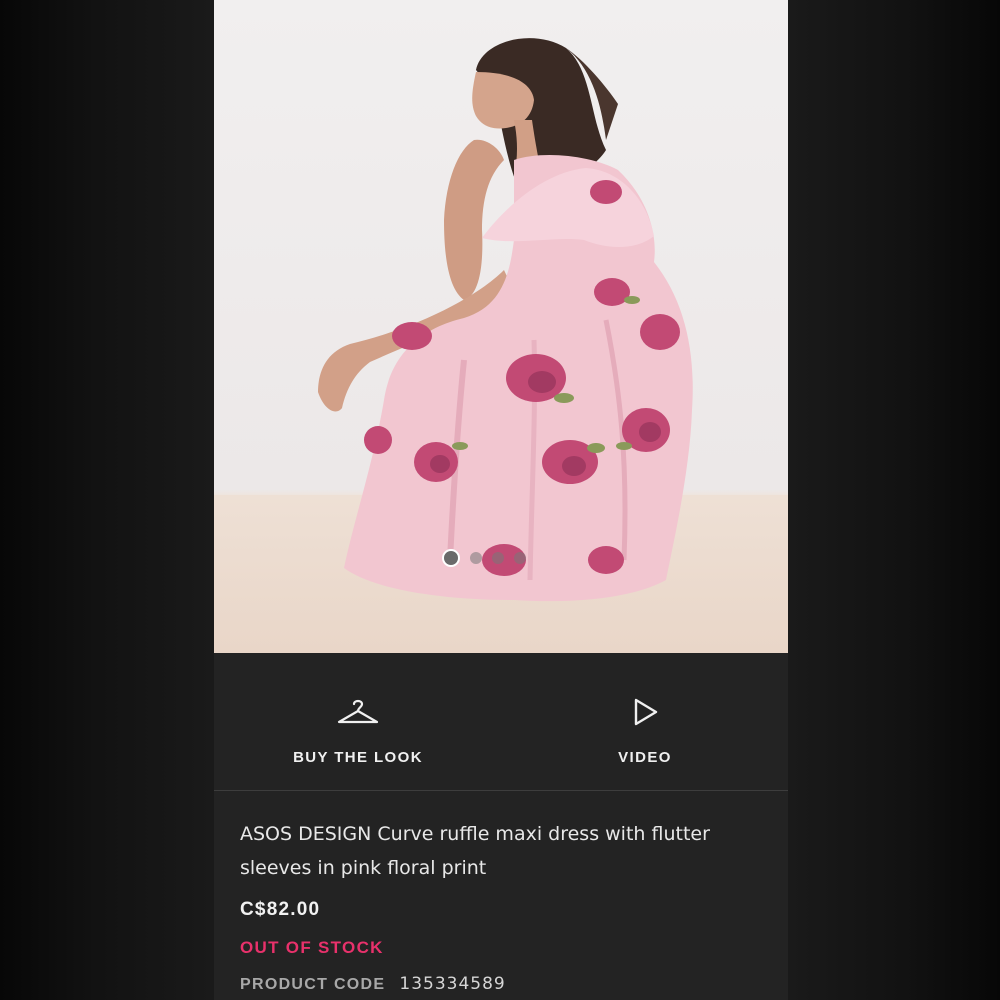 This screenshot has height=1000, width=1000. I want to click on video-label: VIDEO, so click(645, 757).